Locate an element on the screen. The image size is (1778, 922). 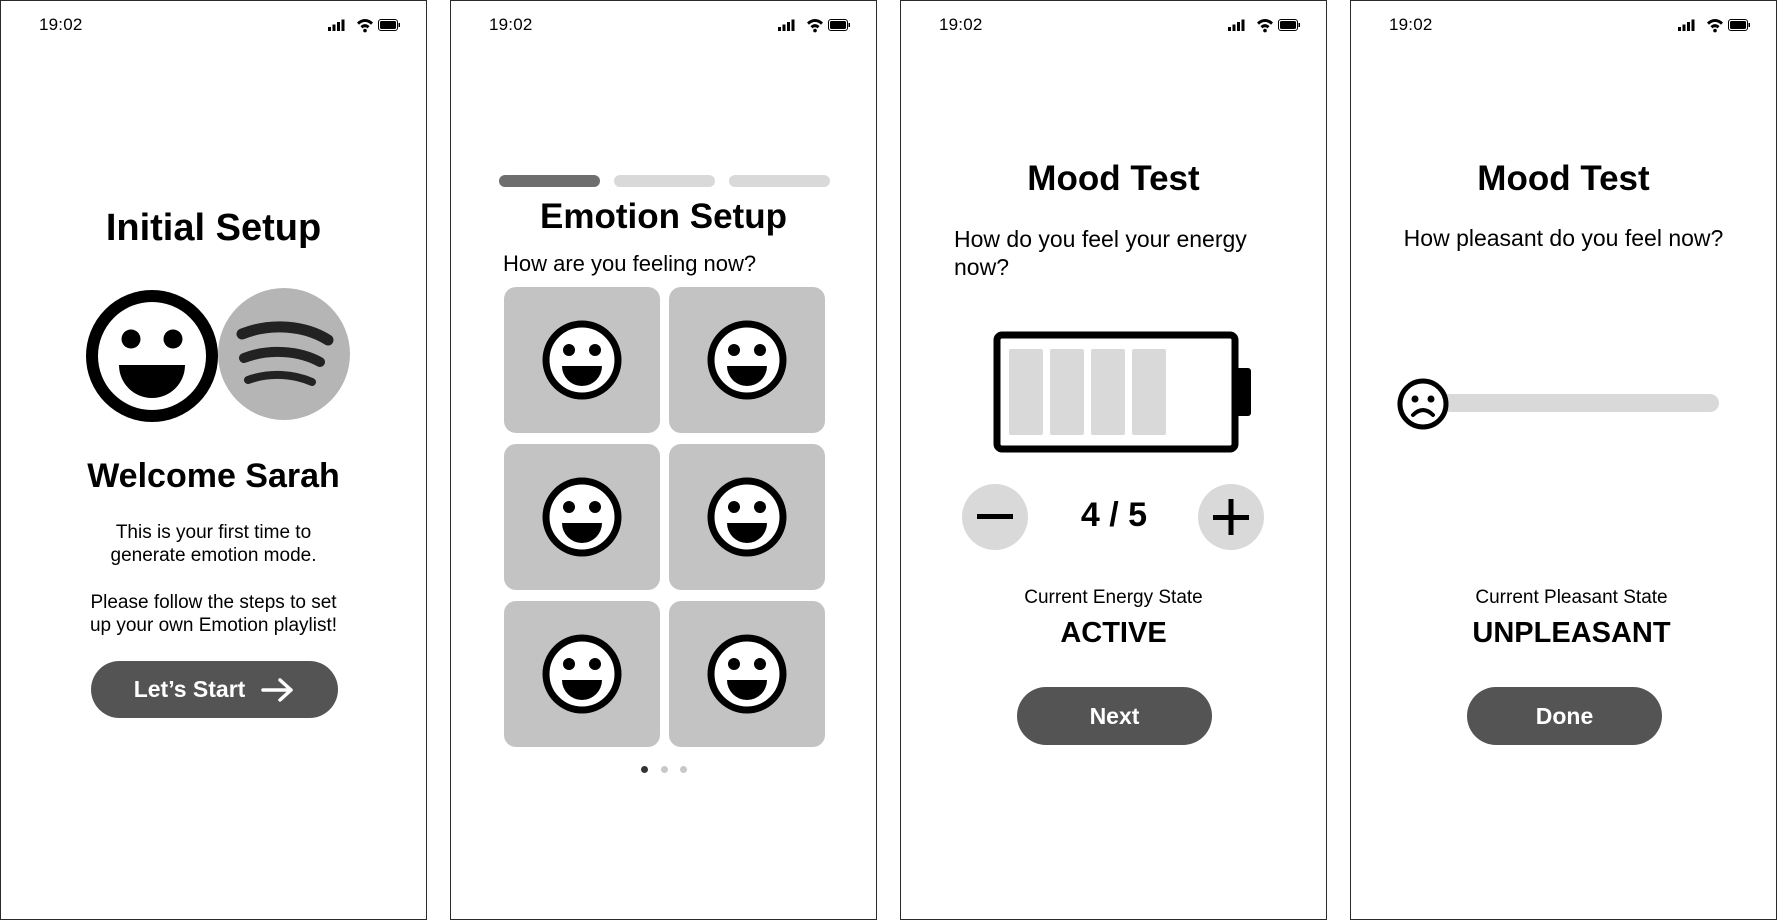
decrease-button is located at coordinates (995, 517).